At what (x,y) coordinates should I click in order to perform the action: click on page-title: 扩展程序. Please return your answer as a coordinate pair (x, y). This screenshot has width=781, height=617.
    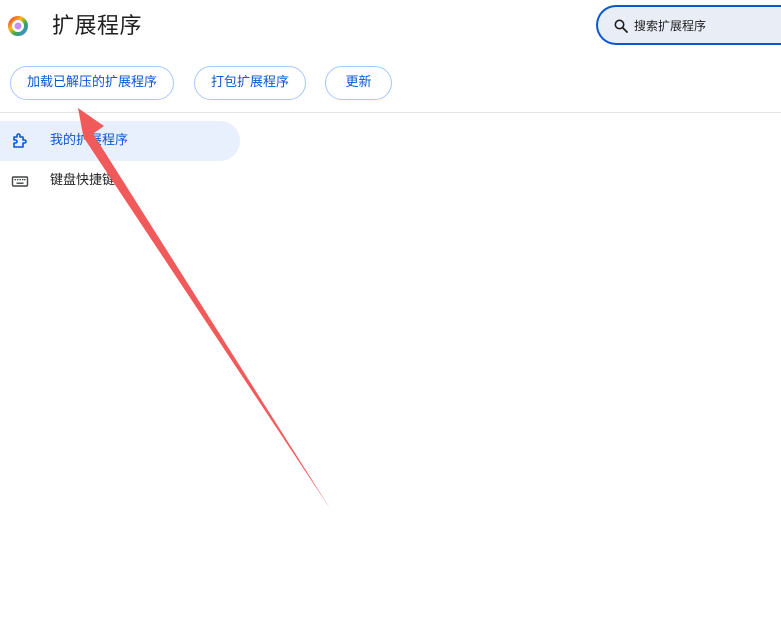
    Looking at the image, I should click on (97, 26).